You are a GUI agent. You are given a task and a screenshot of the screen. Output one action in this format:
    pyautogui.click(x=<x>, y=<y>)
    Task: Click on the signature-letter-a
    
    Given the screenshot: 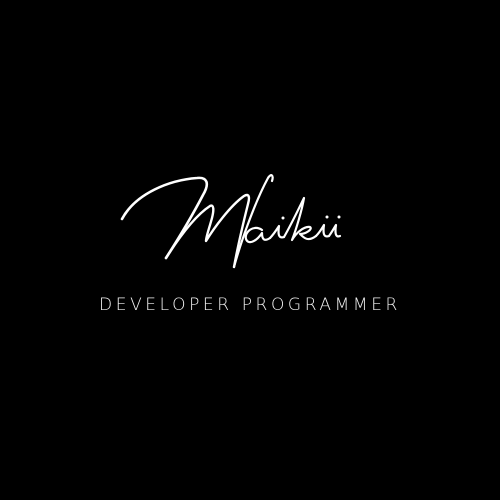 What is the action you would take?
    pyautogui.click(x=258, y=235)
    